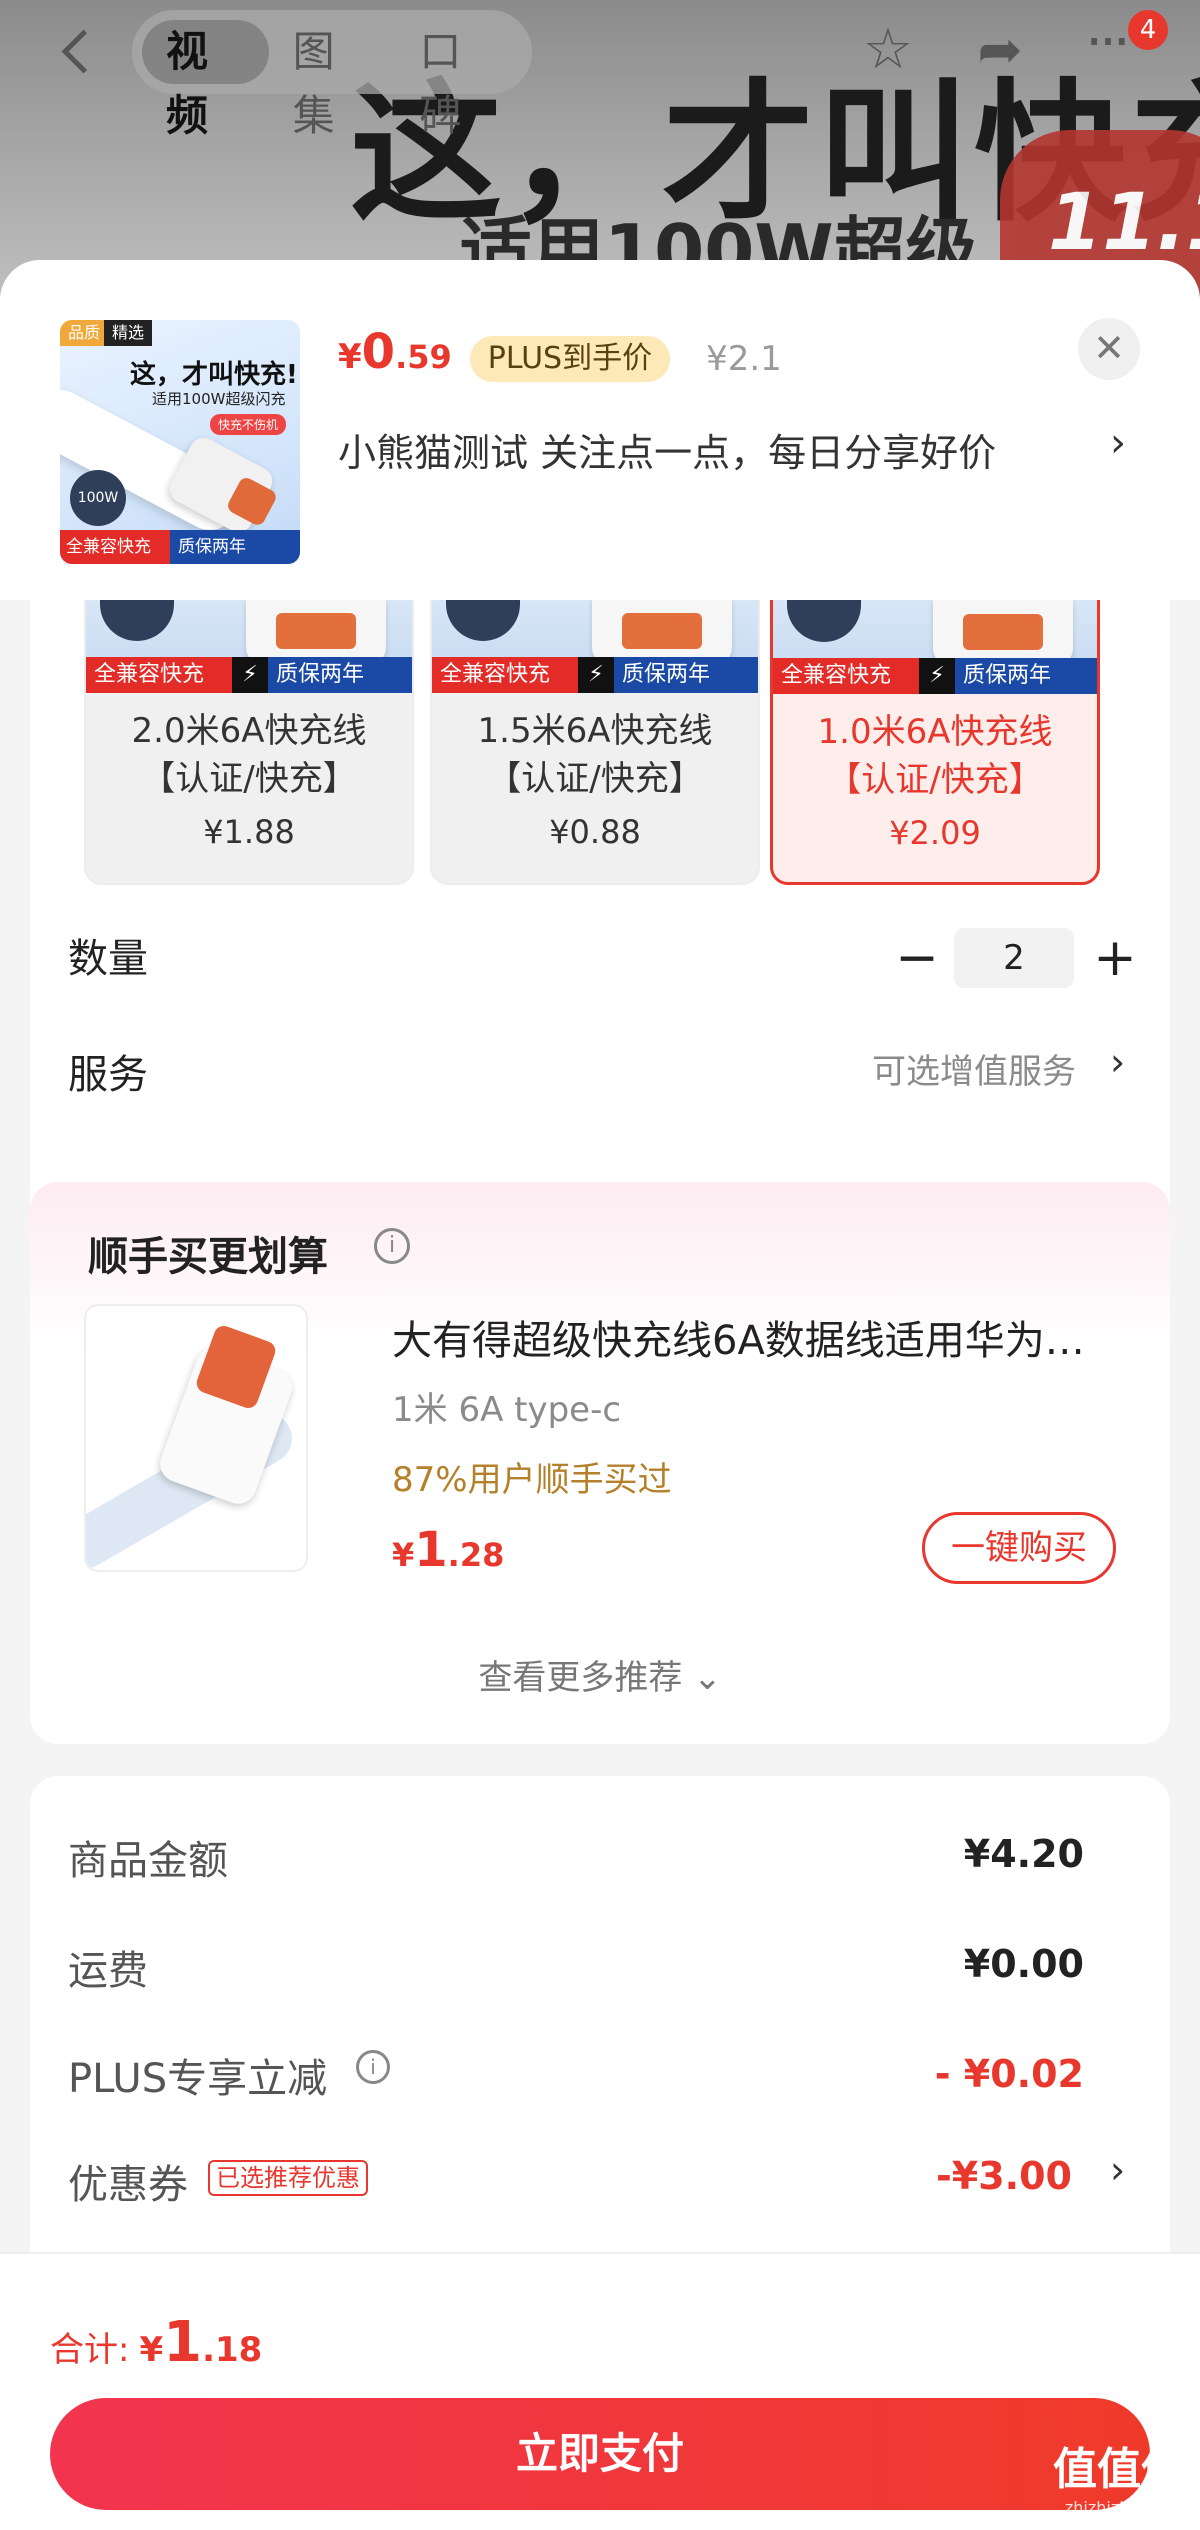 The width and height of the screenshot is (1200, 2530). What do you see at coordinates (667, 449) in the screenshot?
I see `shop-follow-line: 小熊猫测试 关注点一点，每日分享好价` at bounding box center [667, 449].